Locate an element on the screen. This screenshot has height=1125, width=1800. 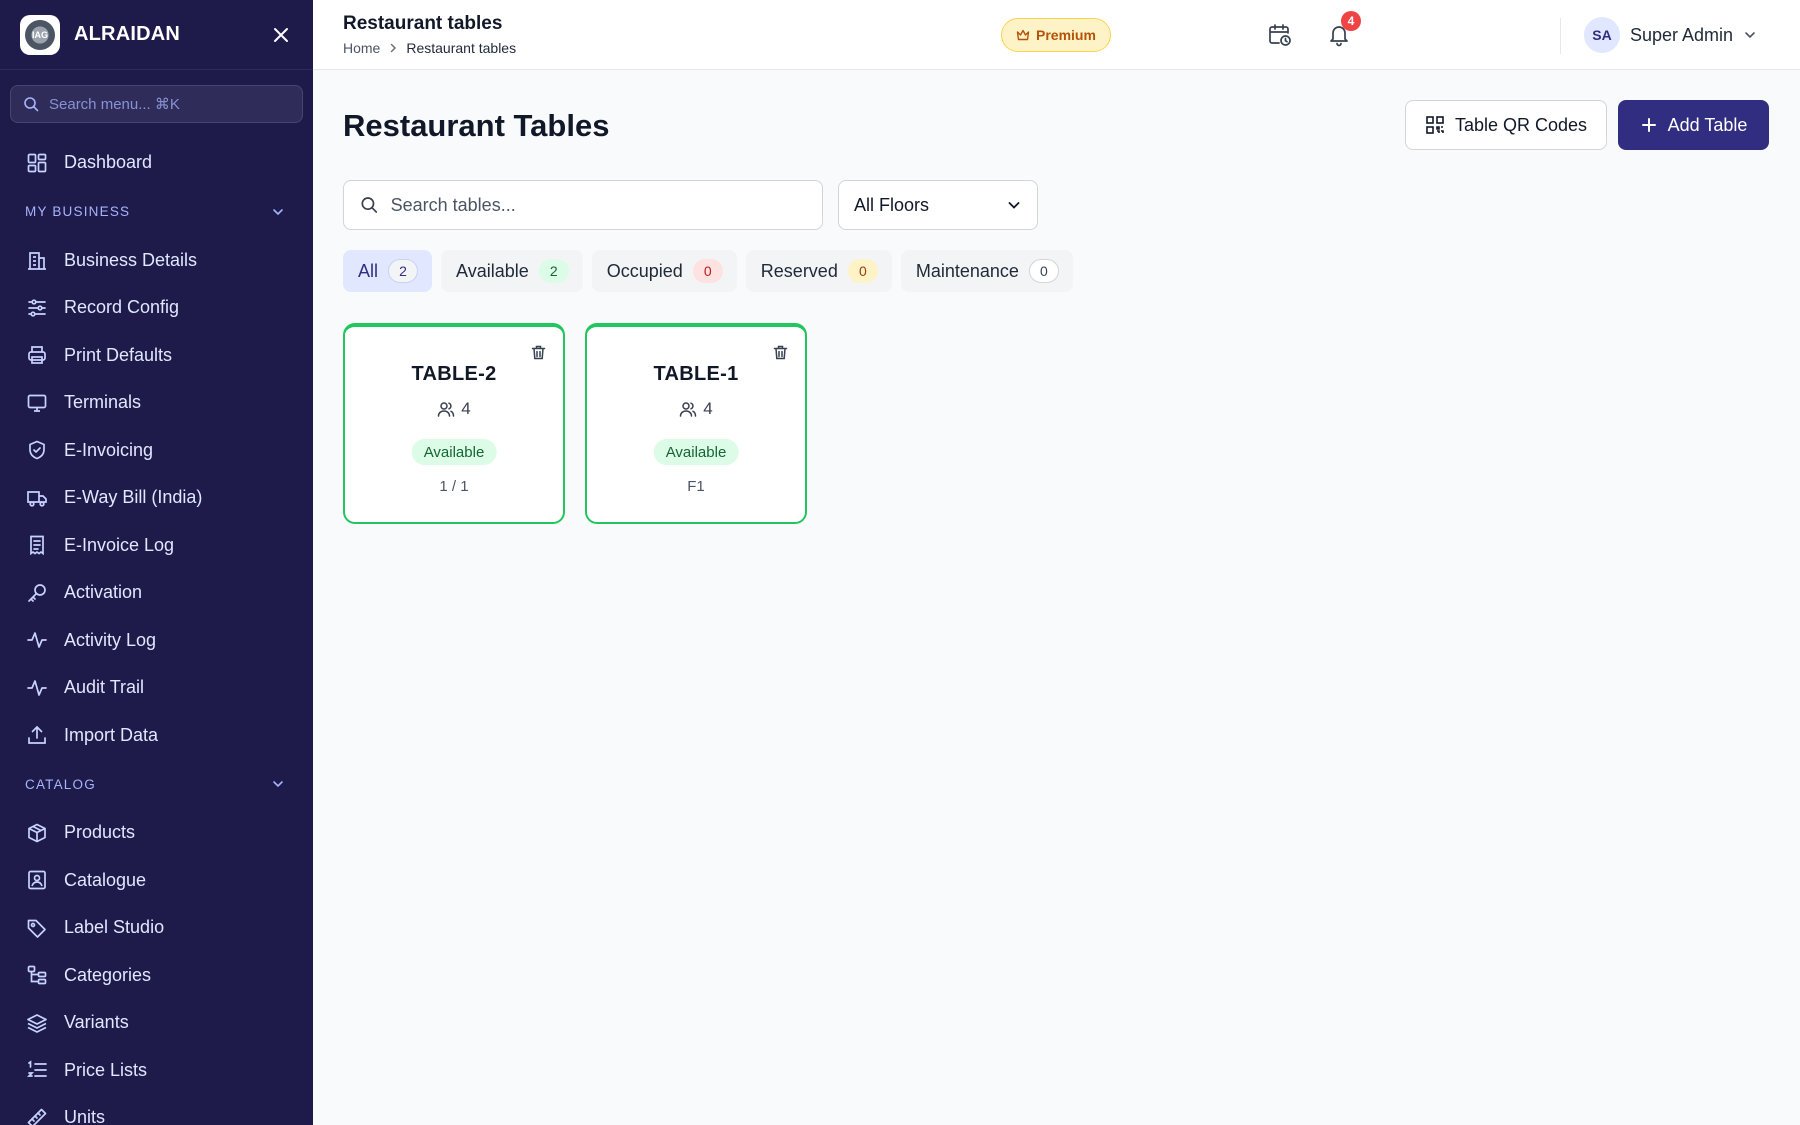
sidebar-item-audit-trail: Audit Trail is located at coordinates (156, 688).